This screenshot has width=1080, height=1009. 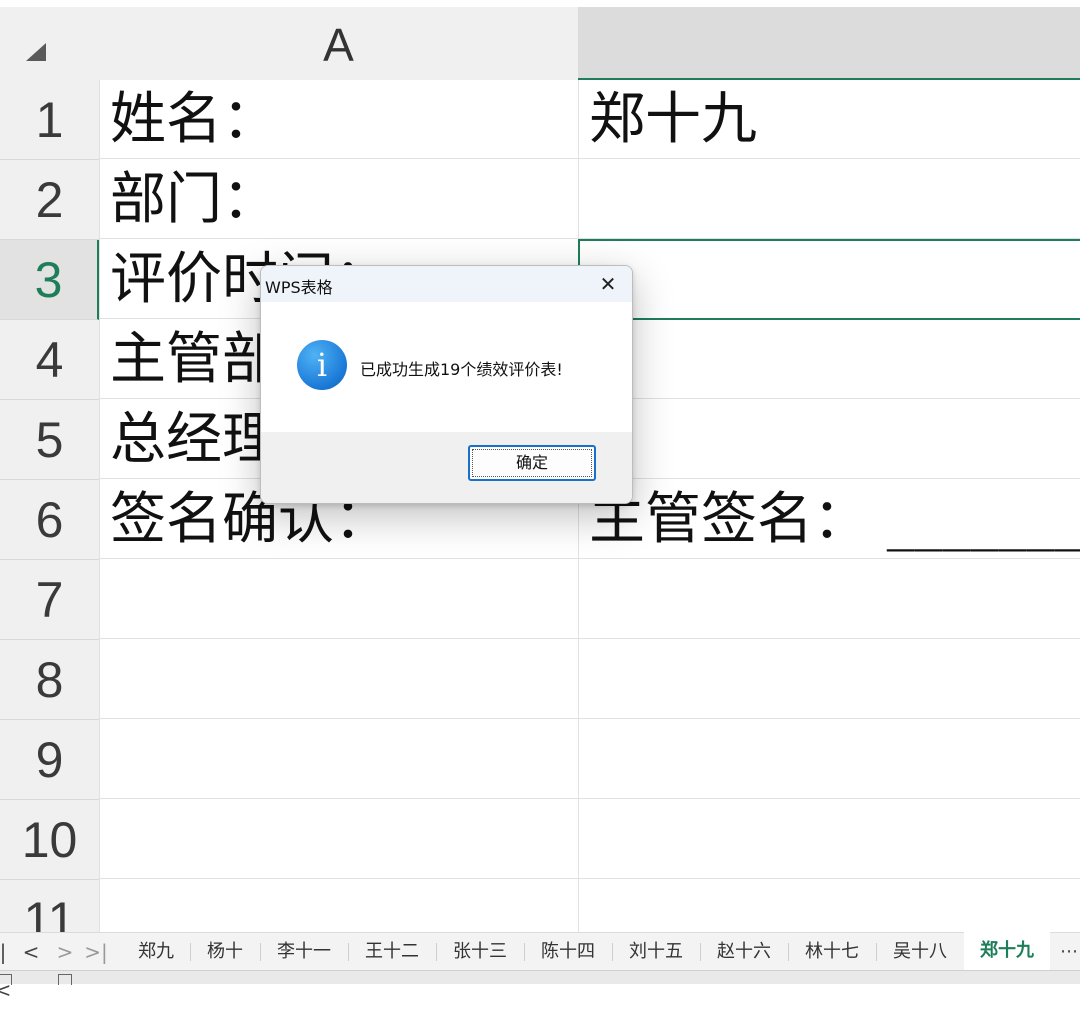 I want to click on row-header: 2, so click(x=49, y=200).